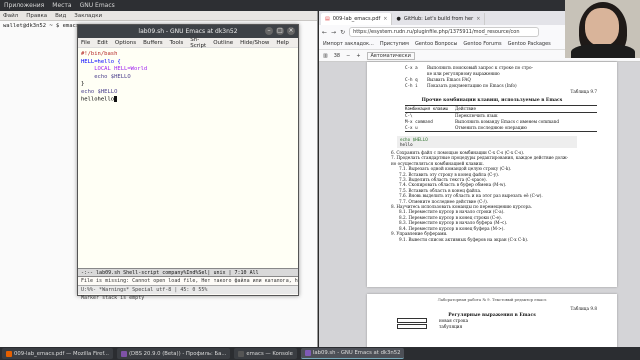  Describe the element at coordinates (158, 16) in the screenshot. I see `konsole-menubar: Файл Правка Вид Закладки` at that location.